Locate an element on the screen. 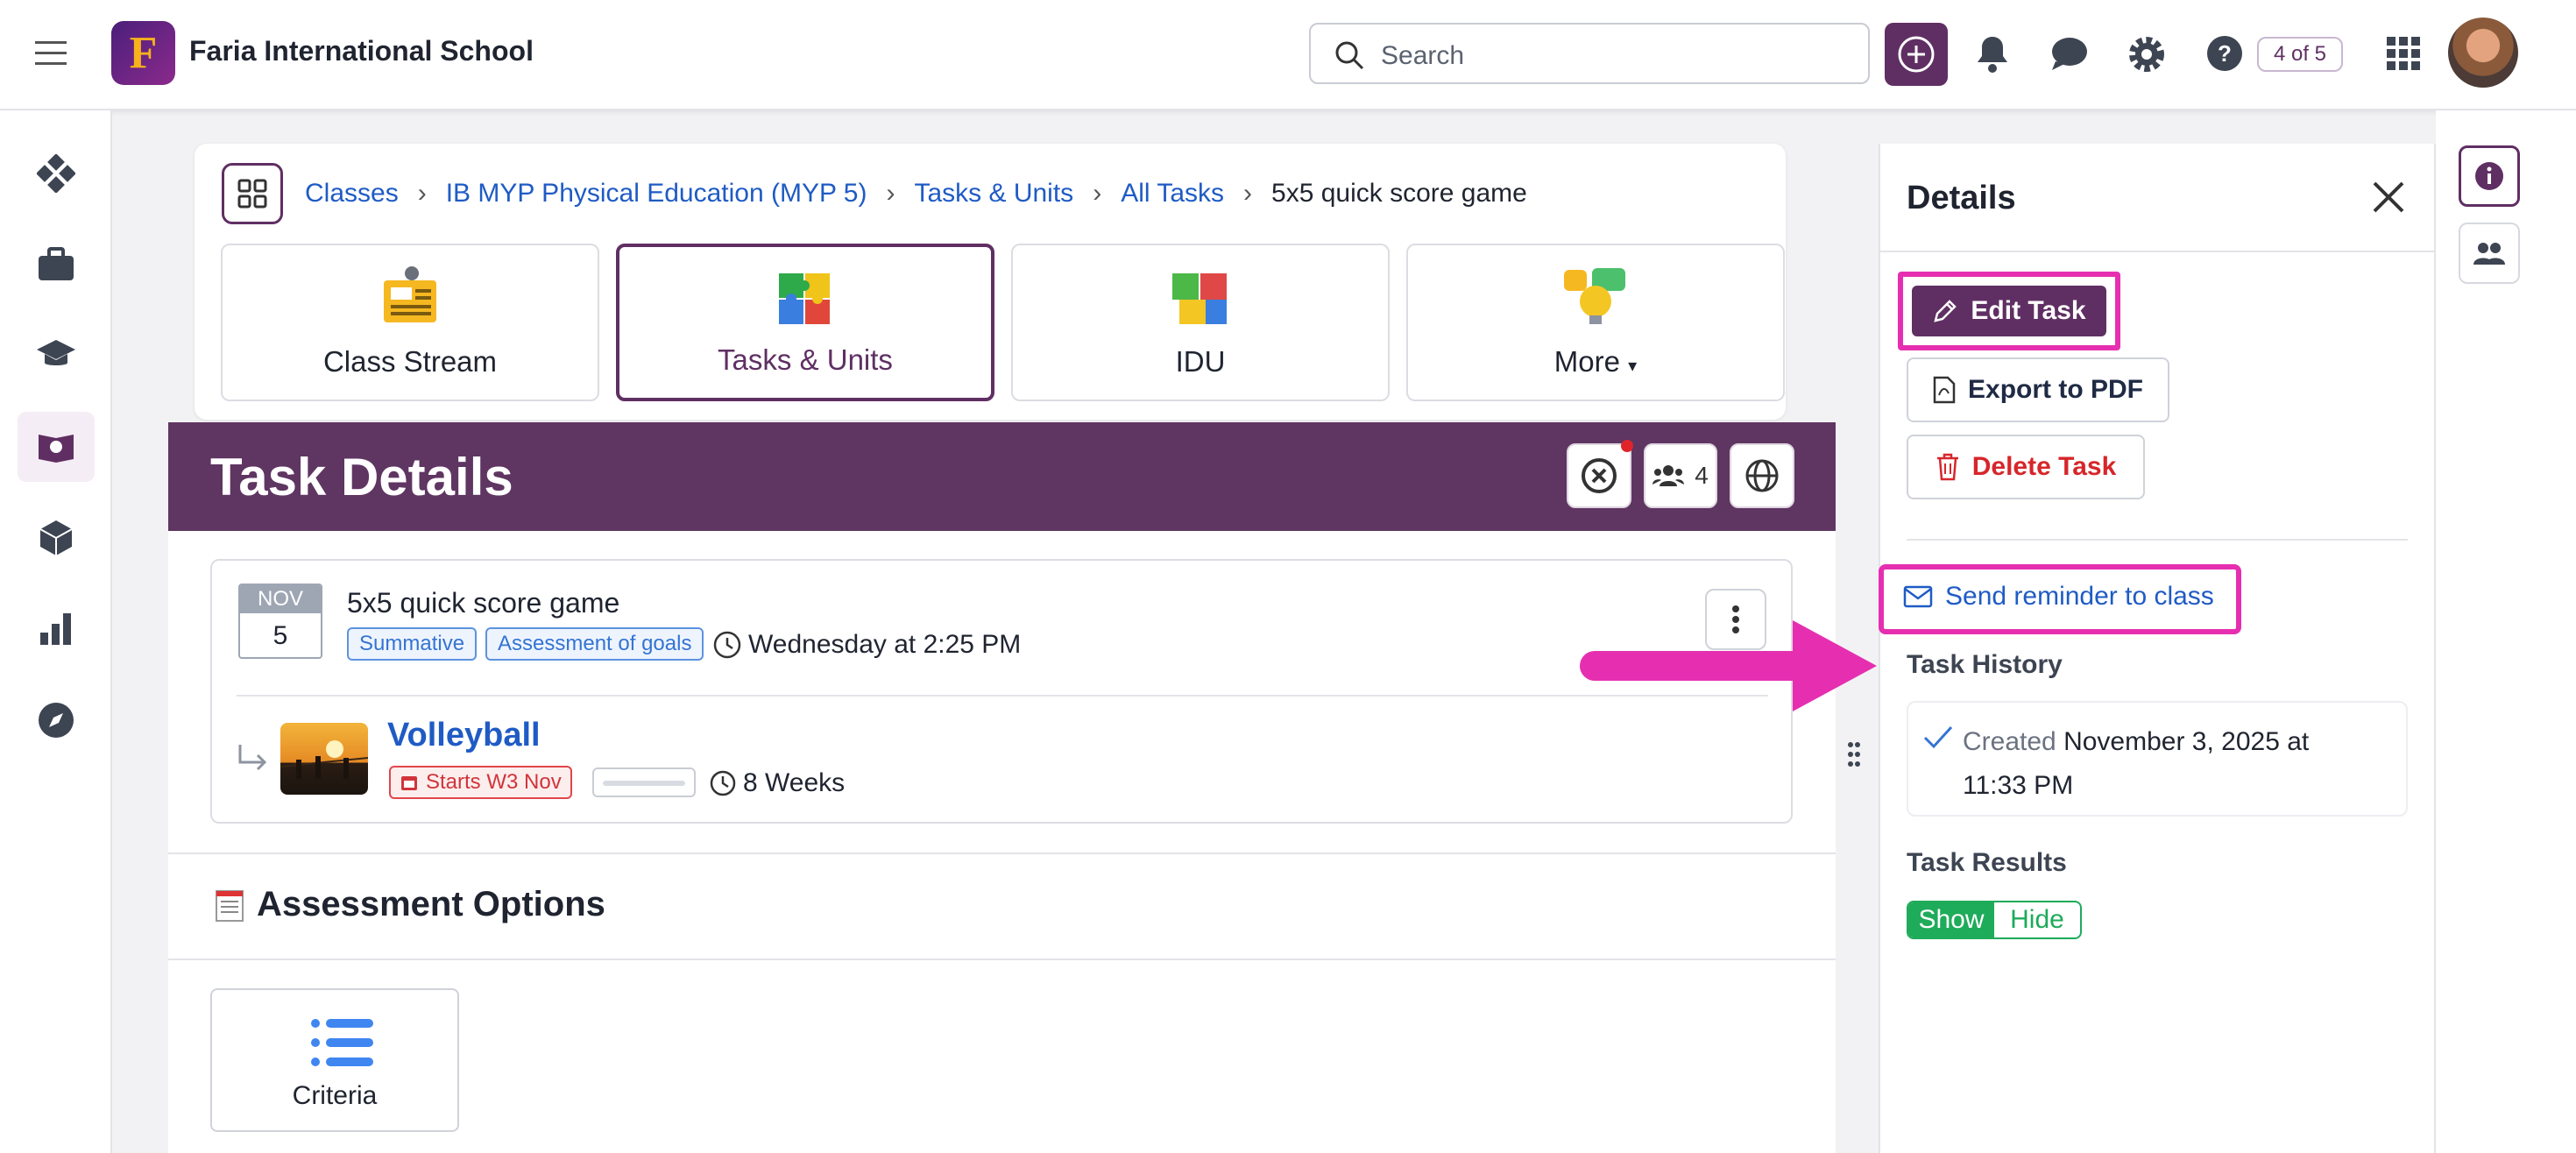 This screenshot has width=2576, height=1153. help-icon: ? is located at coordinates (2224, 54).